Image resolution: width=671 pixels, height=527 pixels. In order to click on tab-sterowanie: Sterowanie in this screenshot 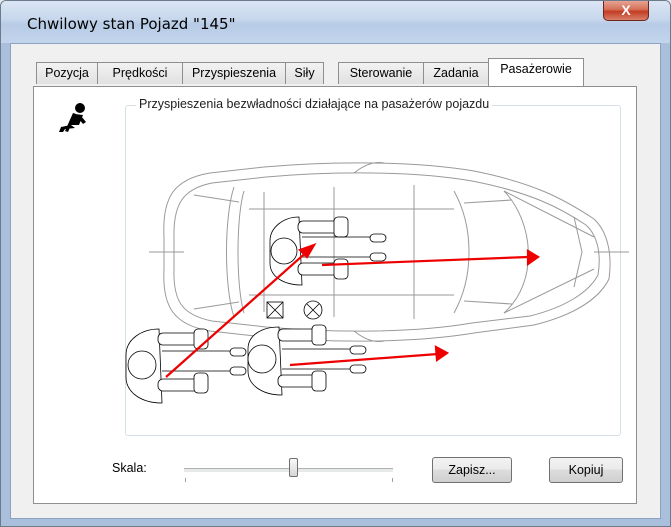, I will do `click(381, 73)`.